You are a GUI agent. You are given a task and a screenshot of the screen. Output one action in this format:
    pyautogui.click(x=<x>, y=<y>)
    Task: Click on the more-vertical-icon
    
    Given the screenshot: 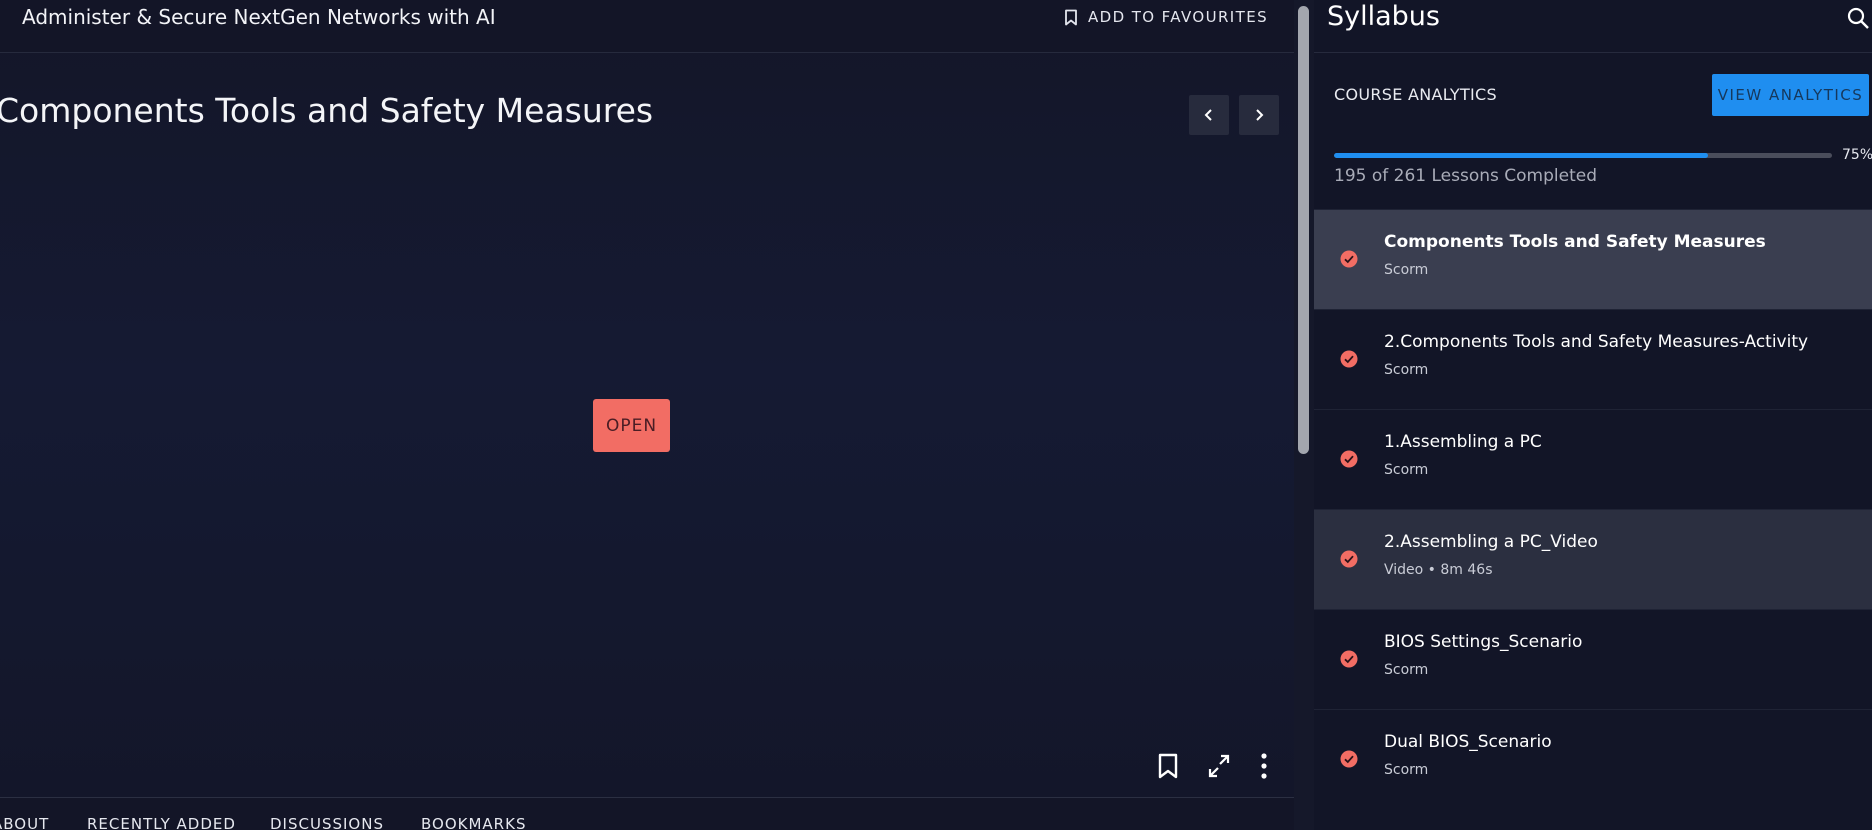 What is the action you would take?
    pyautogui.click(x=1264, y=766)
    